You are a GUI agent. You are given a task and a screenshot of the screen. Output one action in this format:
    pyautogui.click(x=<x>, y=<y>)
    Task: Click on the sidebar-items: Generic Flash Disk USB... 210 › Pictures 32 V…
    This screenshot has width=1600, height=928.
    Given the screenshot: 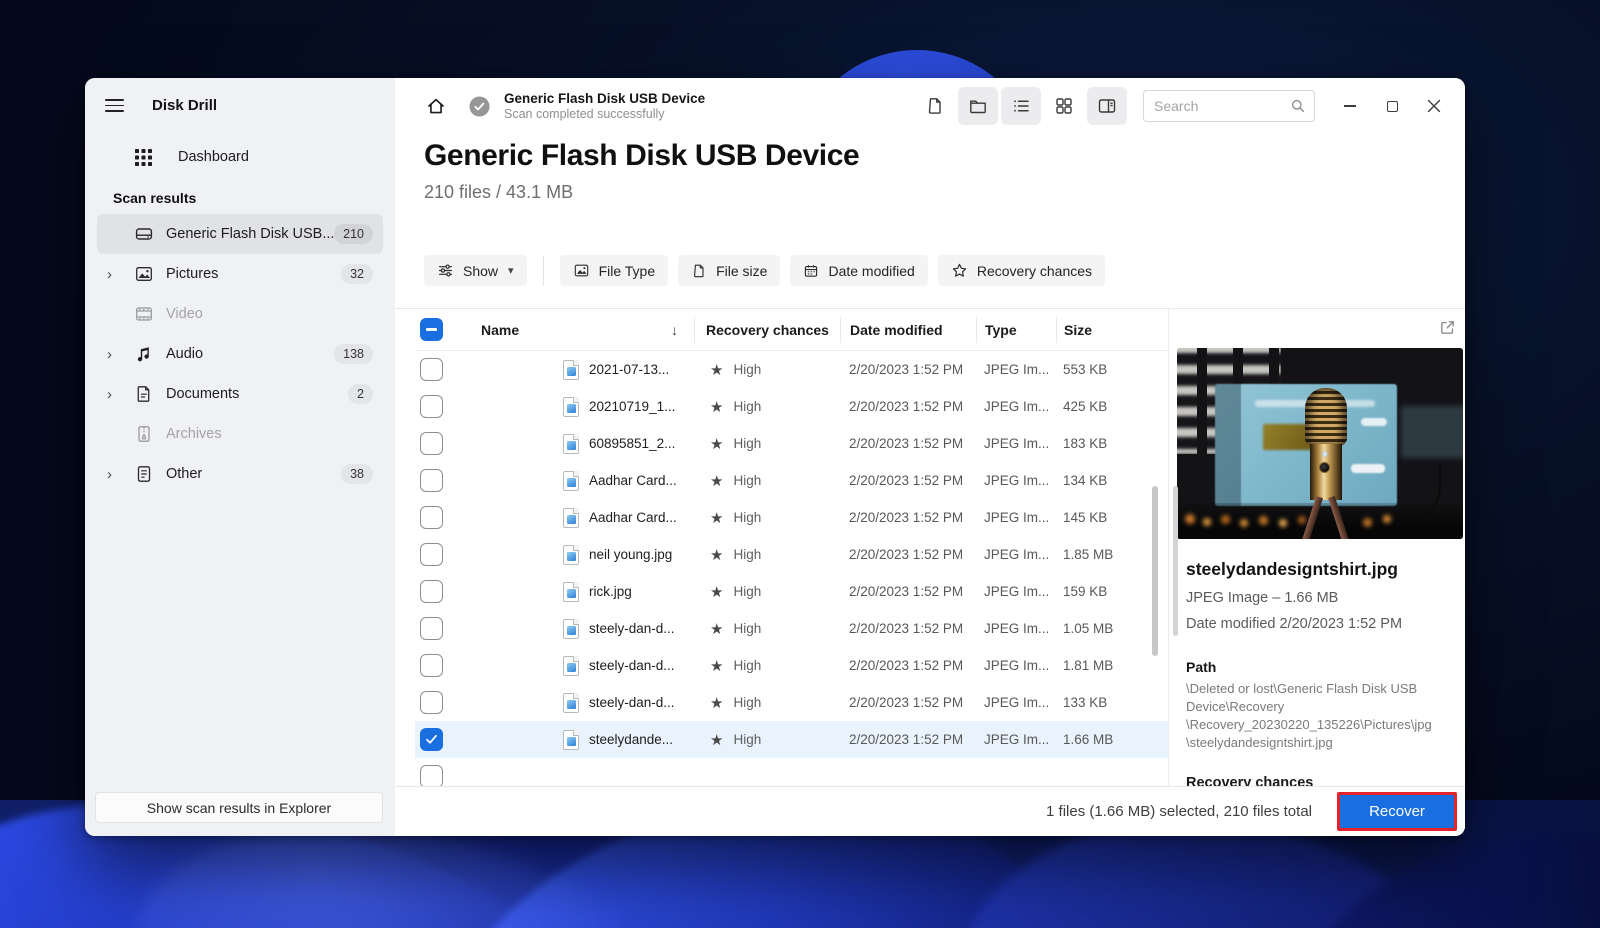 What is the action you would take?
    pyautogui.click(x=240, y=354)
    